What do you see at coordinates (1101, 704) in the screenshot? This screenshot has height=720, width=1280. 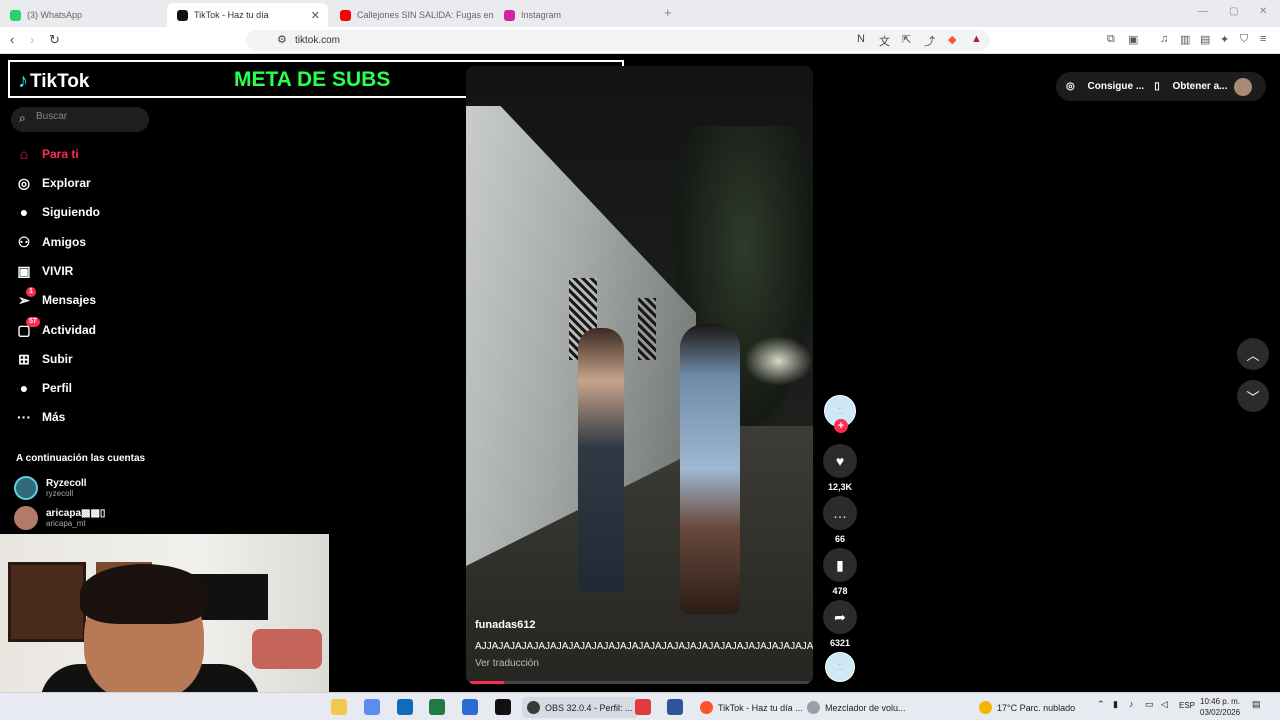 I see `tray-chevron-icon: ⌃` at bounding box center [1101, 704].